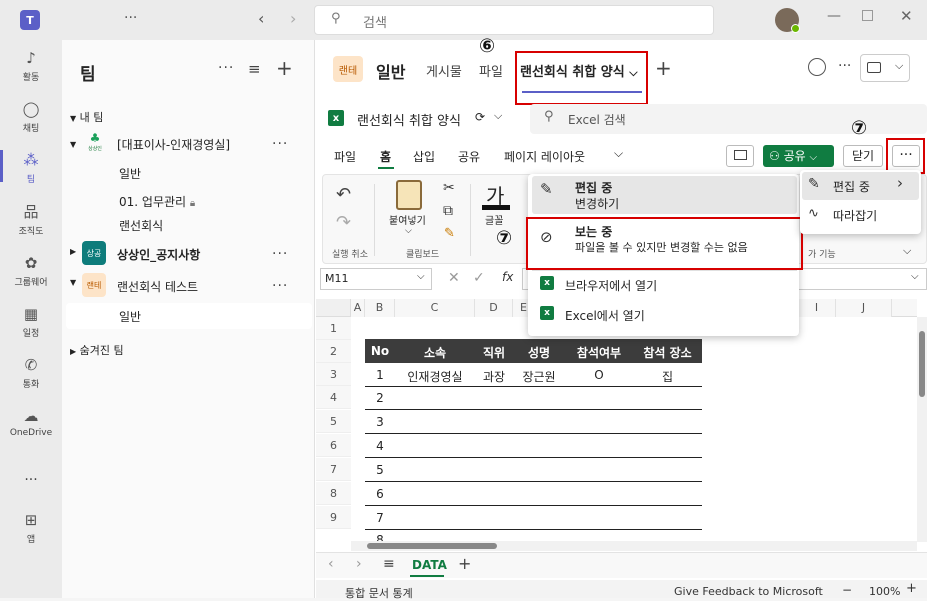 The height and width of the screenshot is (601, 927). I want to click on col-header: D, so click(494, 308).